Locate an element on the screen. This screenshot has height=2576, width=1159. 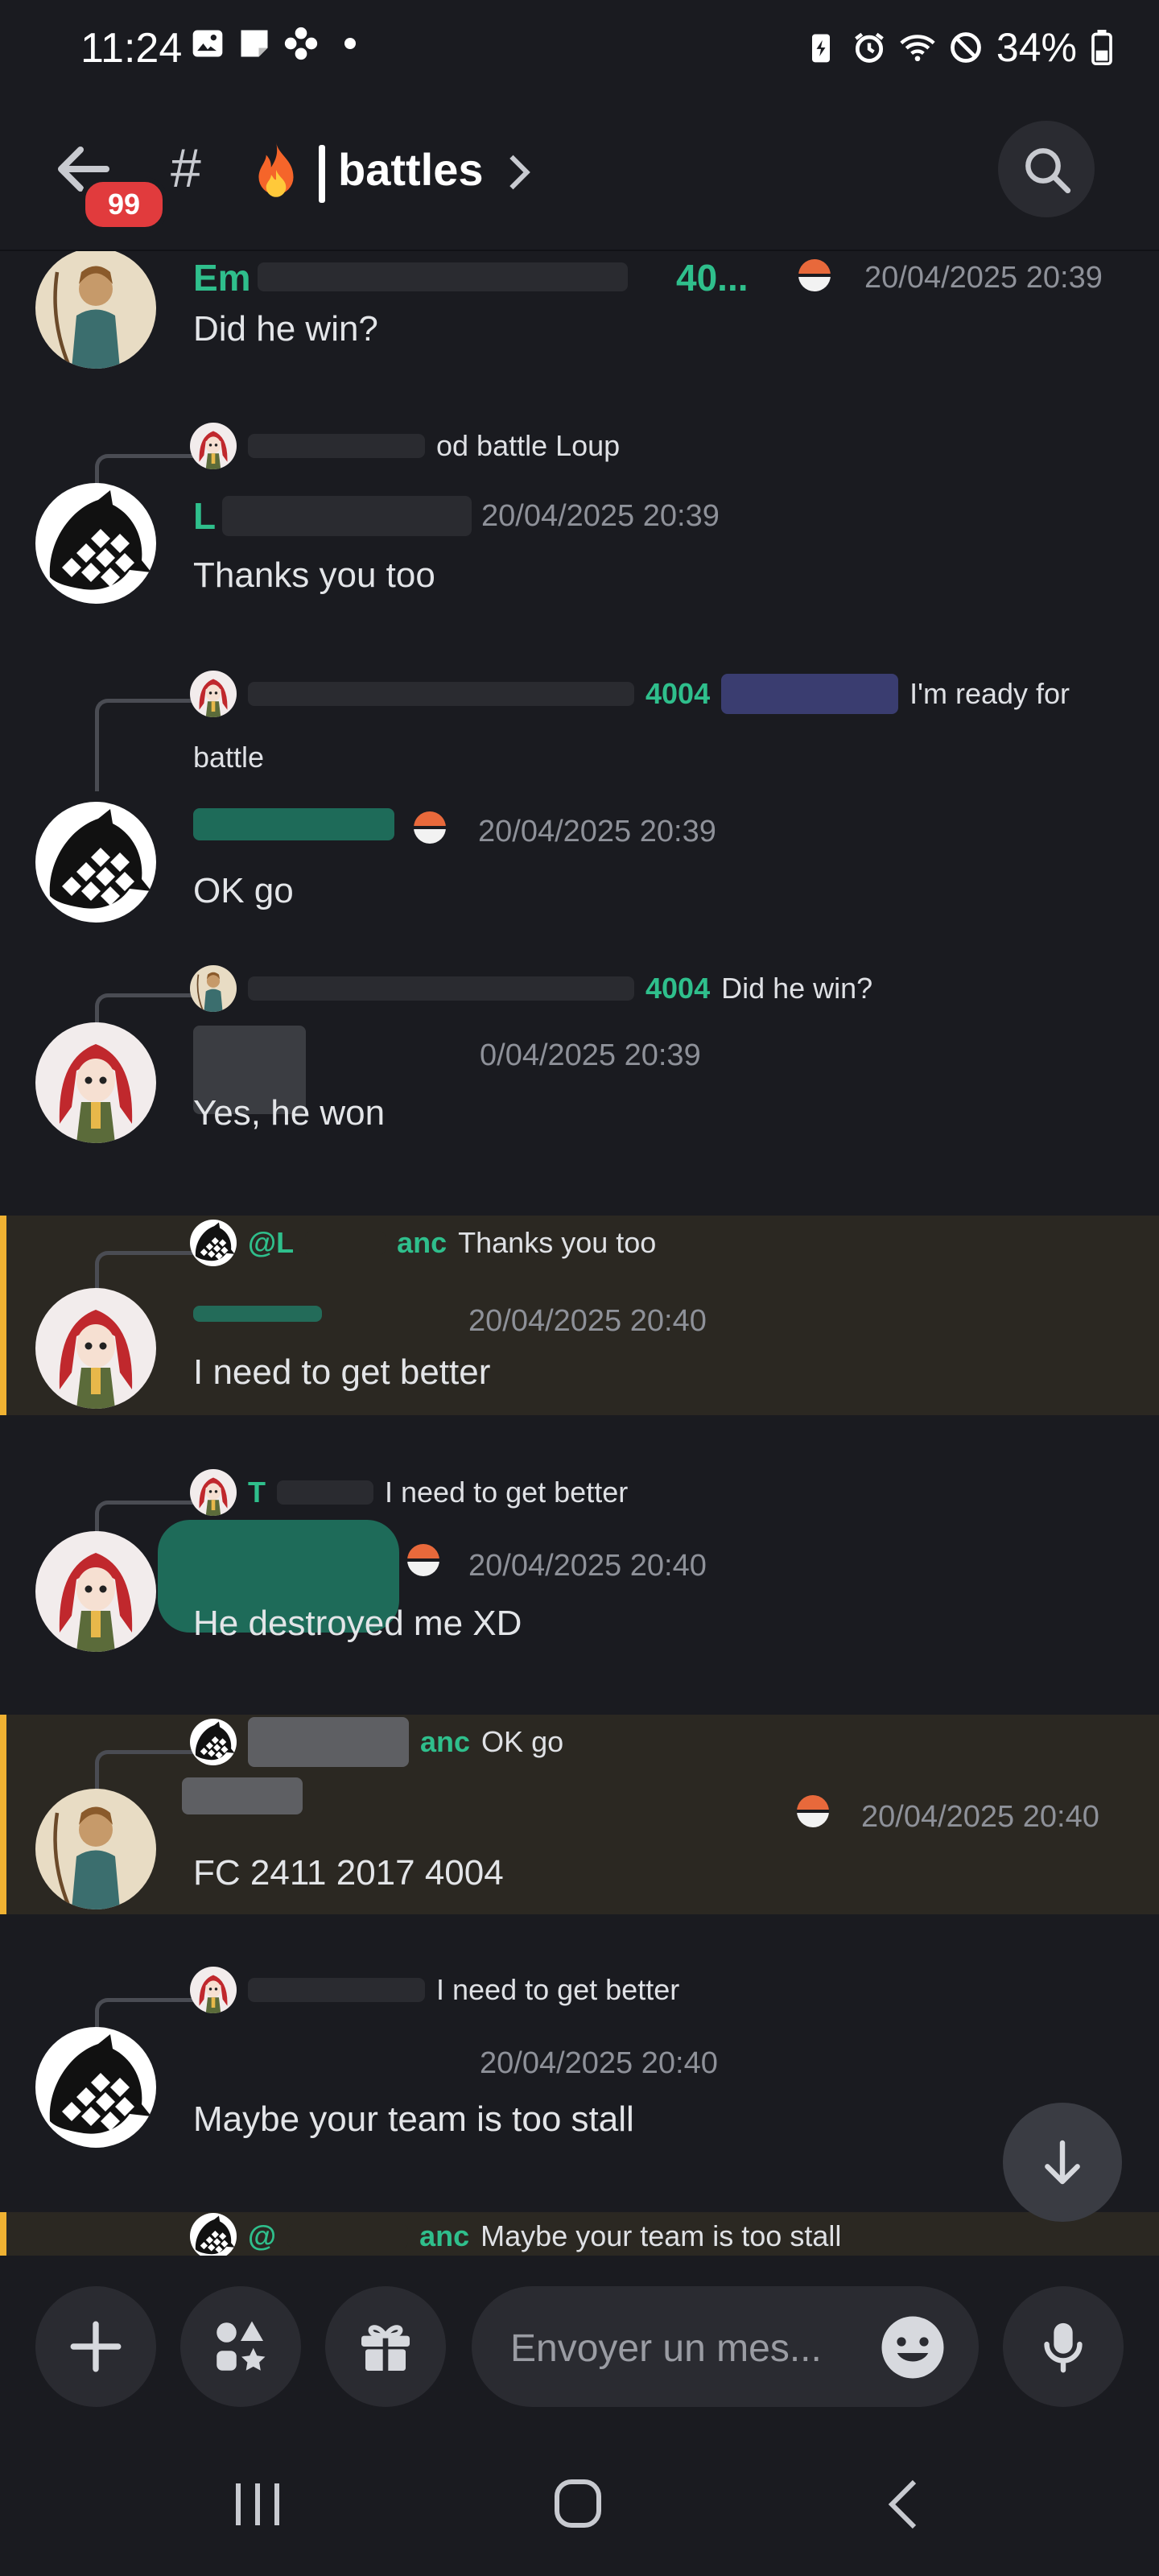
reply-username: 4004 is located at coordinates (678, 693).